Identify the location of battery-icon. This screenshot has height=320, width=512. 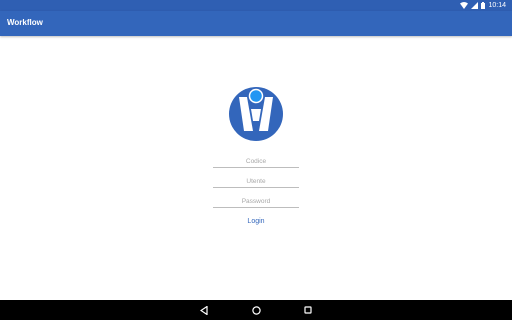
(483, 5).